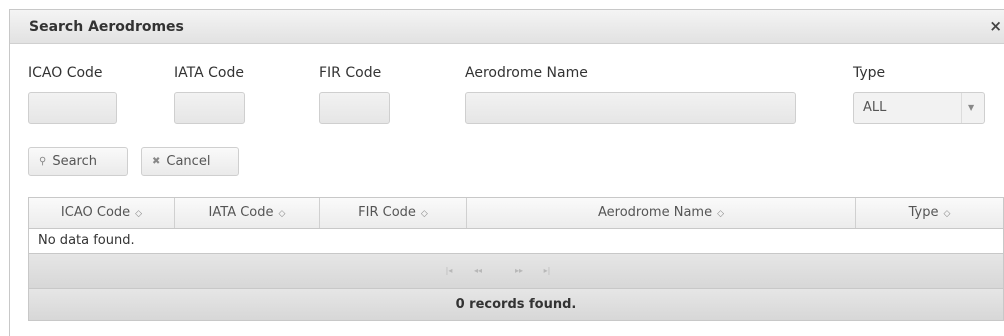  I want to click on column-header-icao: ICAO Code ◇, so click(102, 213).